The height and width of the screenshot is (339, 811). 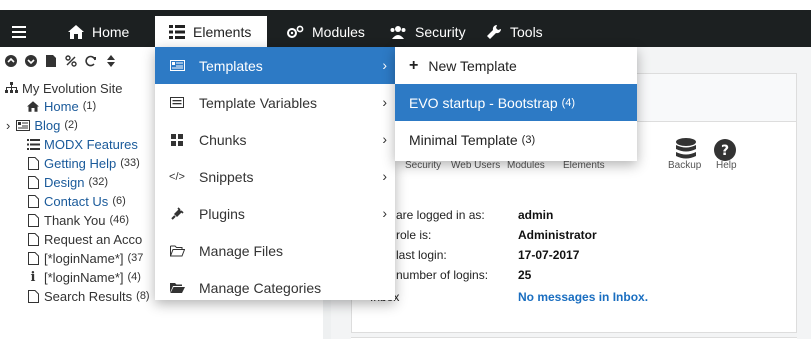 I want to click on menu-item-minimal-template: Minimal Template (3), so click(x=516, y=139).